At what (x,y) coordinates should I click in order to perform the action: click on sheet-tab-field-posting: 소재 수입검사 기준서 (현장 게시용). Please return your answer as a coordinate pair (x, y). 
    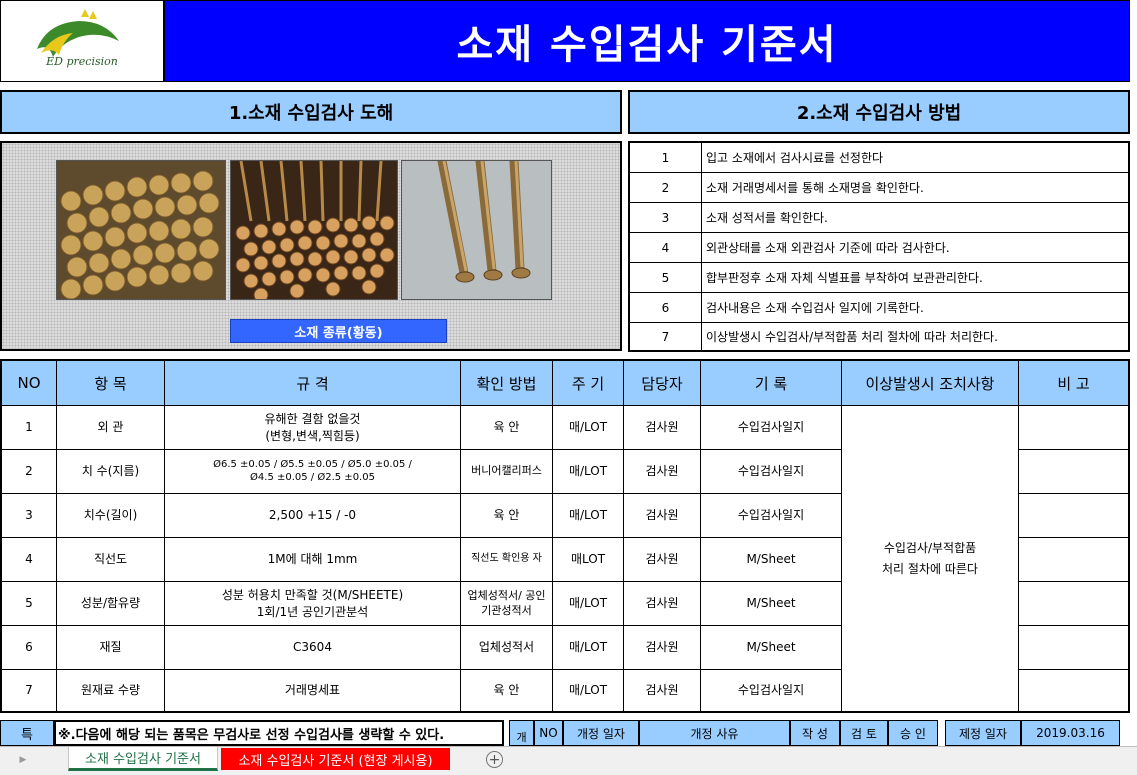
    Looking at the image, I should click on (335, 759).